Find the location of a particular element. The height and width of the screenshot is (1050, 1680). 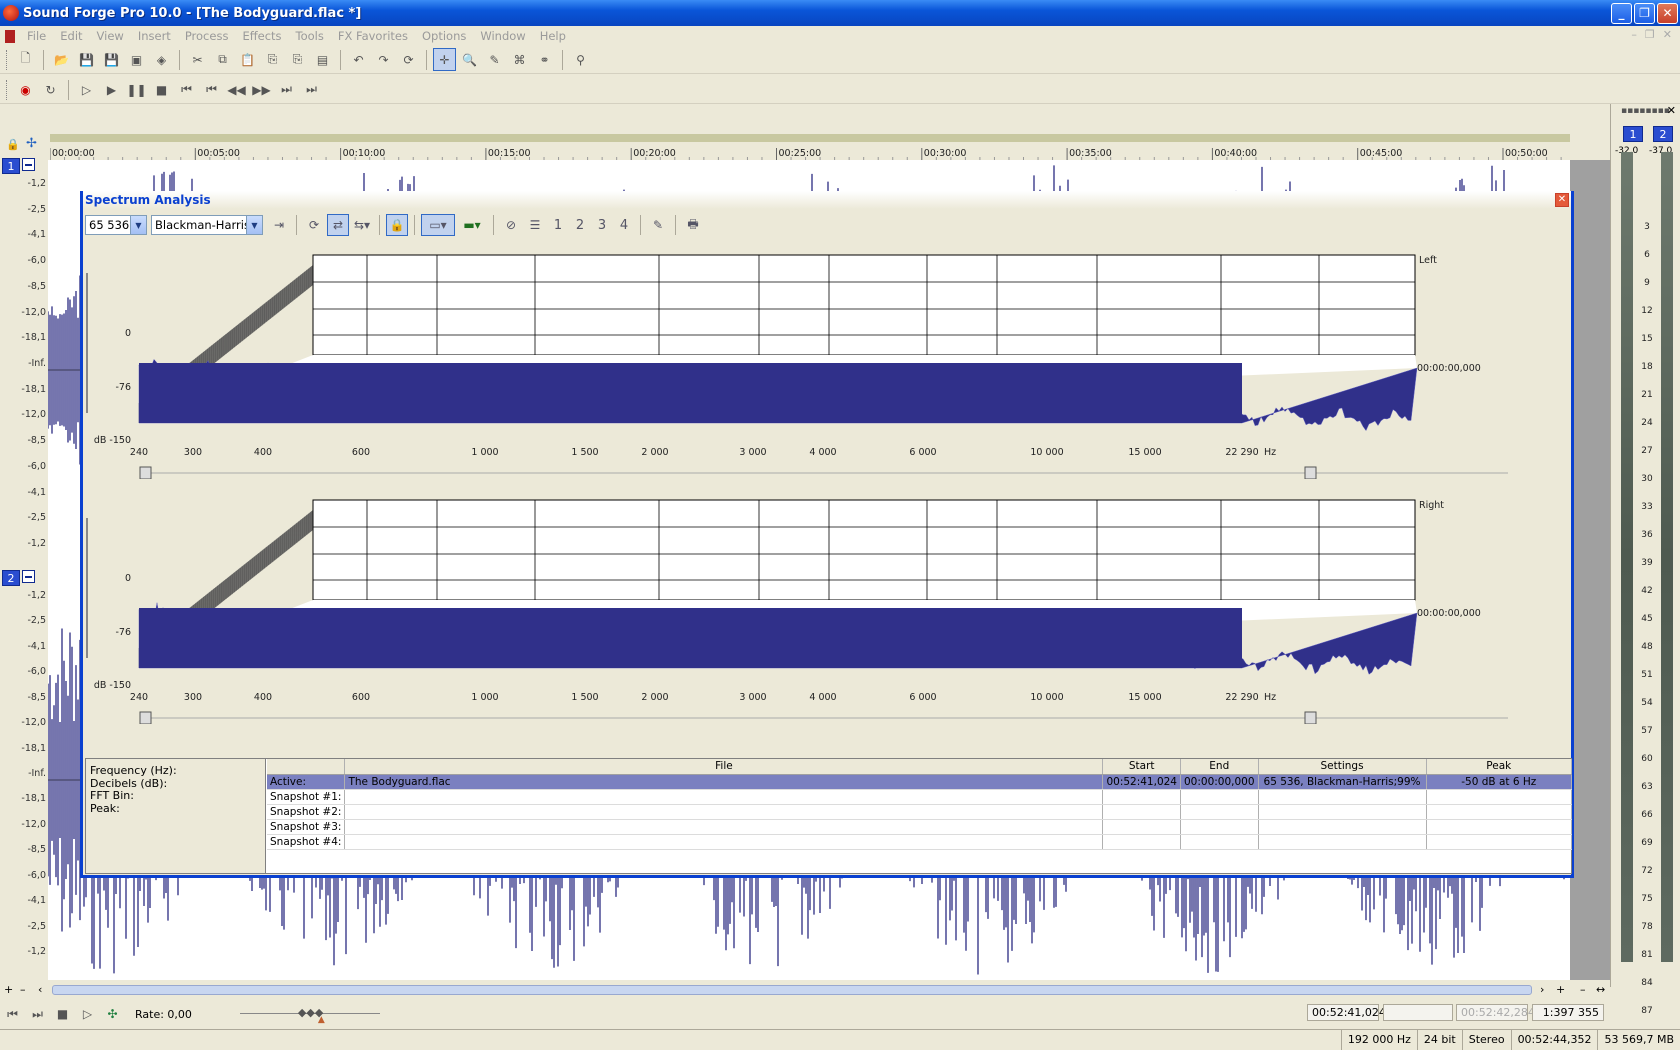

channel-2-badge: 2 is located at coordinates (11, 578).